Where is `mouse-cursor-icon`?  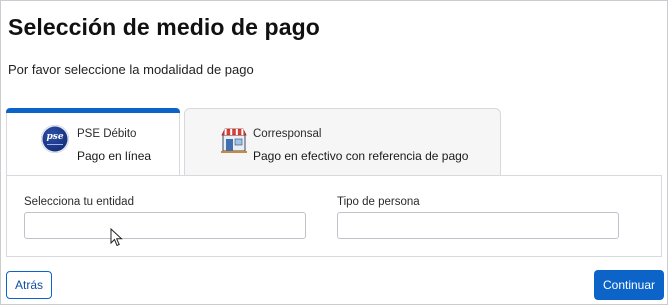
mouse-cursor-icon is located at coordinates (116, 237).